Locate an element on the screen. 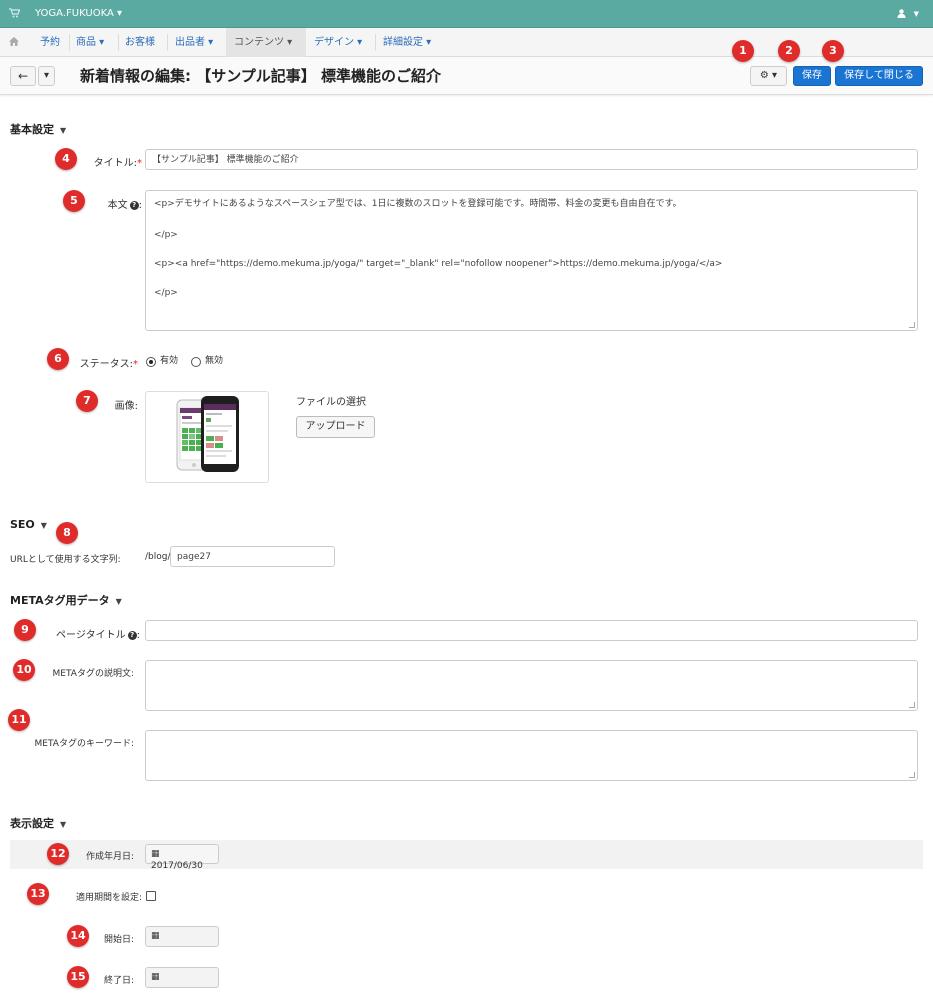 The width and height of the screenshot is (933, 1000). section-seo: SEO ▼ is located at coordinates (28, 524).